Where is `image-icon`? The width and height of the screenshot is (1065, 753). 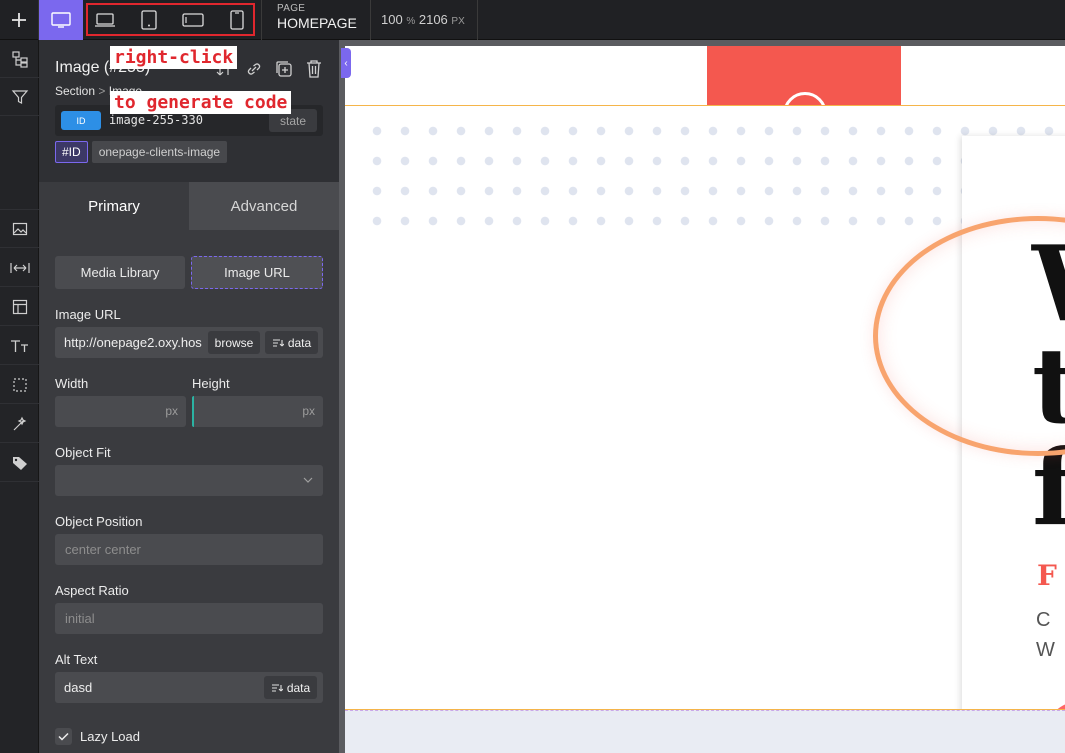
image-icon is located at coordinates (19, 228).